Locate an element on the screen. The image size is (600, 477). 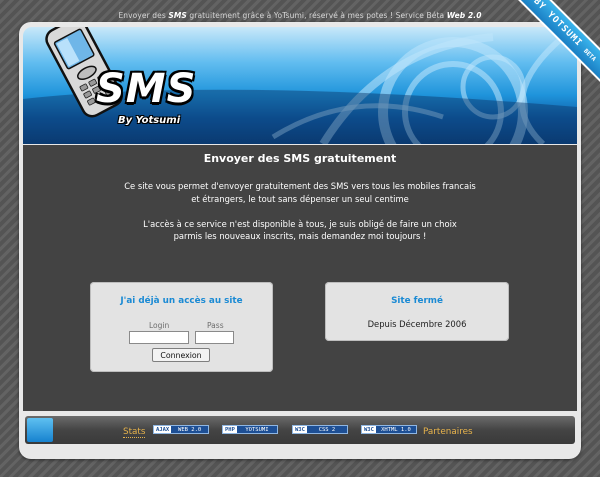
xhtml-badge: W3C XHTML 1.0 is located at coordinates (389, 429).